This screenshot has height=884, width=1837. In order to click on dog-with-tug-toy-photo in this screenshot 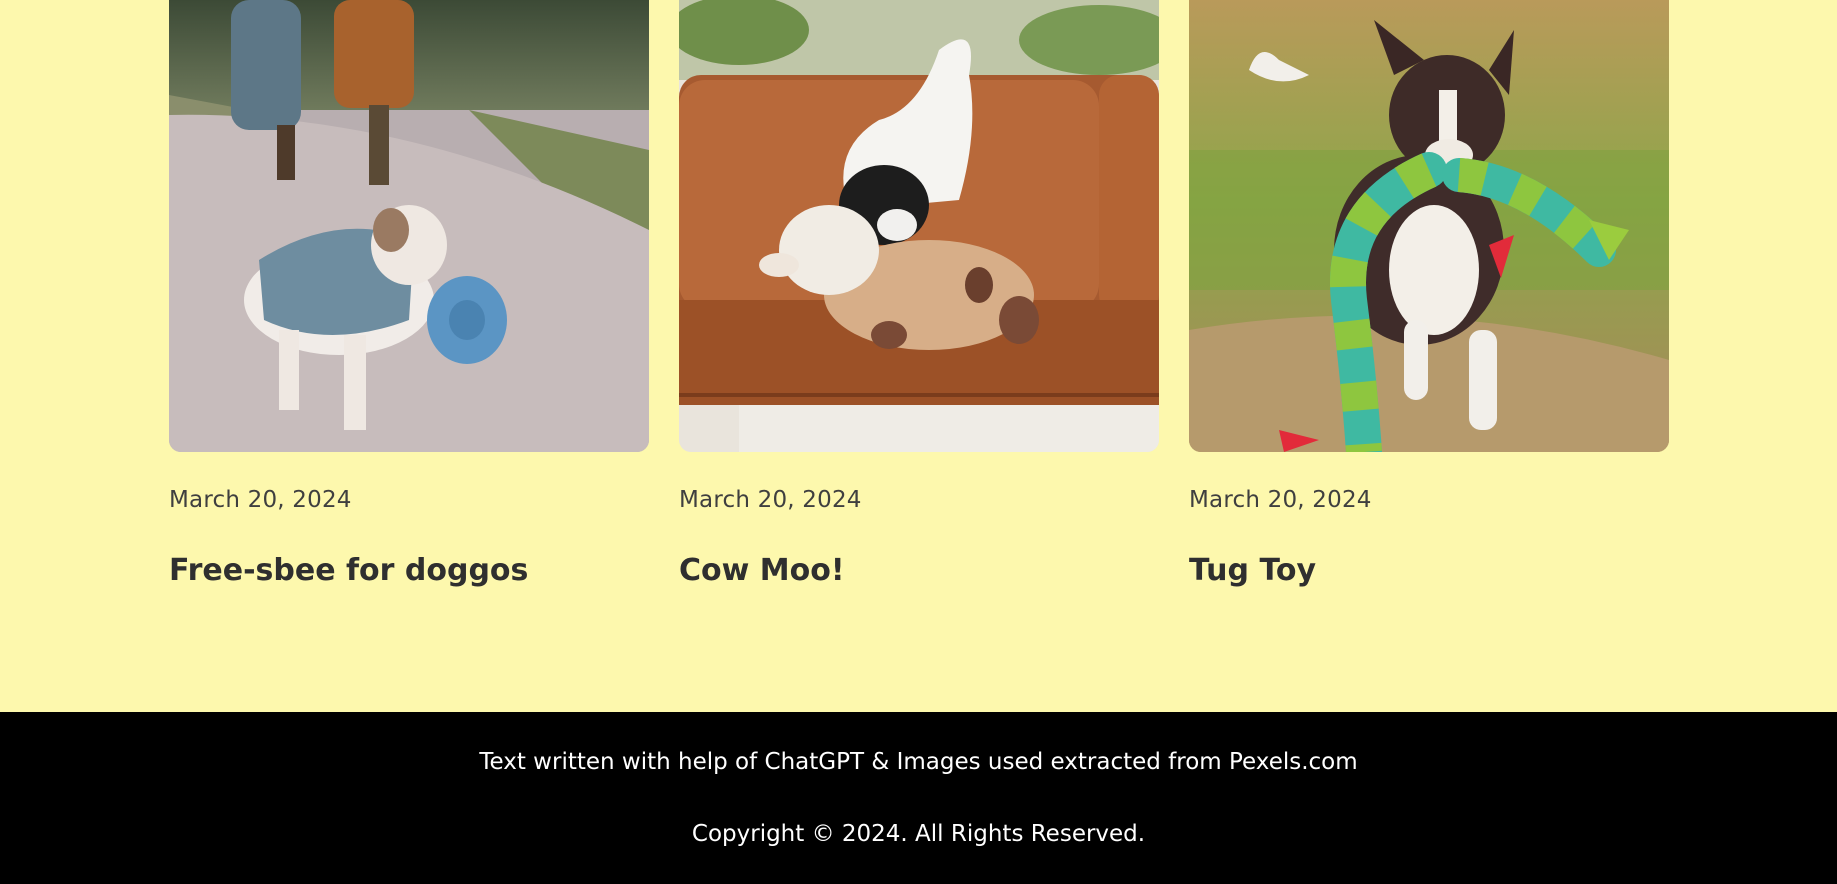, I will do `click(1429, 226)`.